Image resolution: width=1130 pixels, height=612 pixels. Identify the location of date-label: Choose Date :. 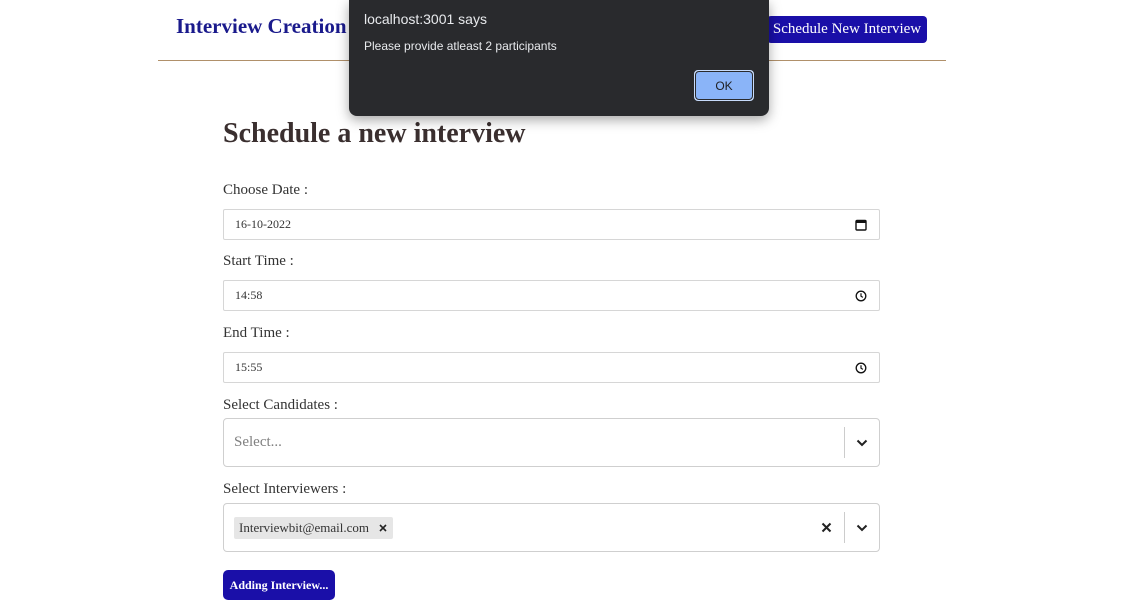
(265, 190).